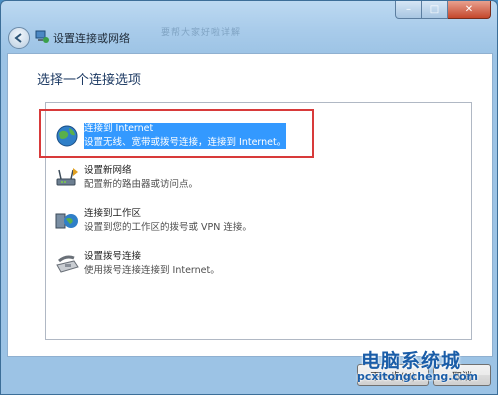 The image size is (498, 395). I want to click on option-description: 设置到您的工作区的拨号或 VPN 连接。, so click(168, 227).